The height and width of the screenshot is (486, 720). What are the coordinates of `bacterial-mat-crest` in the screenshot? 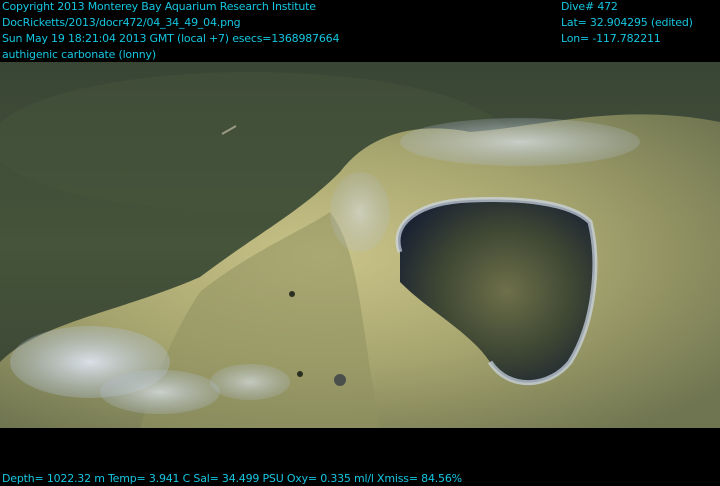 It's located at (360, 212).